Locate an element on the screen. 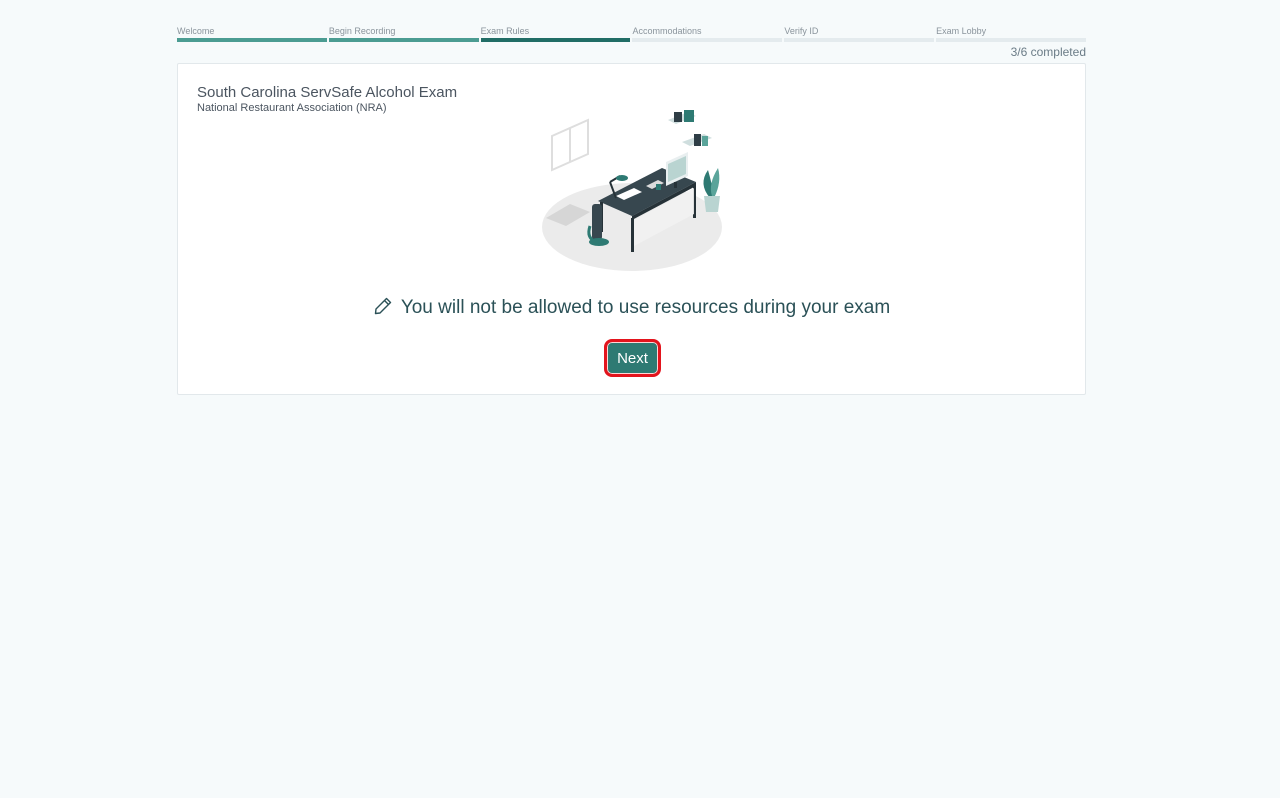 Image resolution: width=1280 pixels, height=798 pixels. step-begin-recording: Begin Recording is located at coordinates (403, 34).